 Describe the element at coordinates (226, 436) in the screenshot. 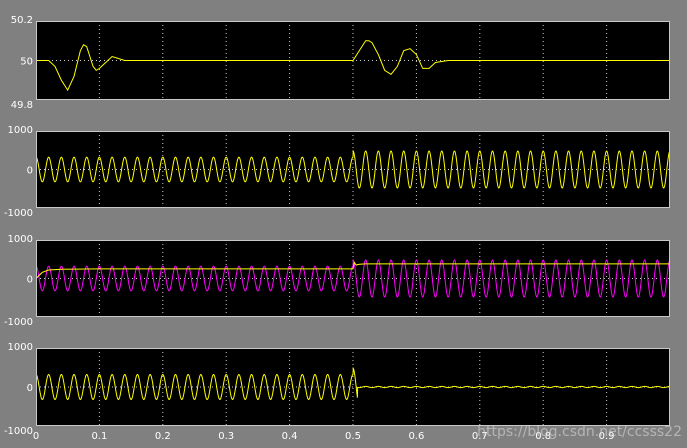

I see `x-tick-label: 0.3` at that location.